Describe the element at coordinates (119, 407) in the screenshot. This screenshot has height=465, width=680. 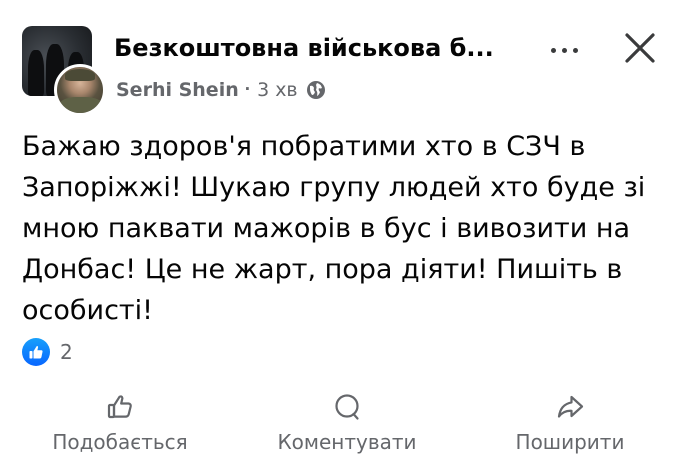
I see `thumbs-up-icon` at that location.